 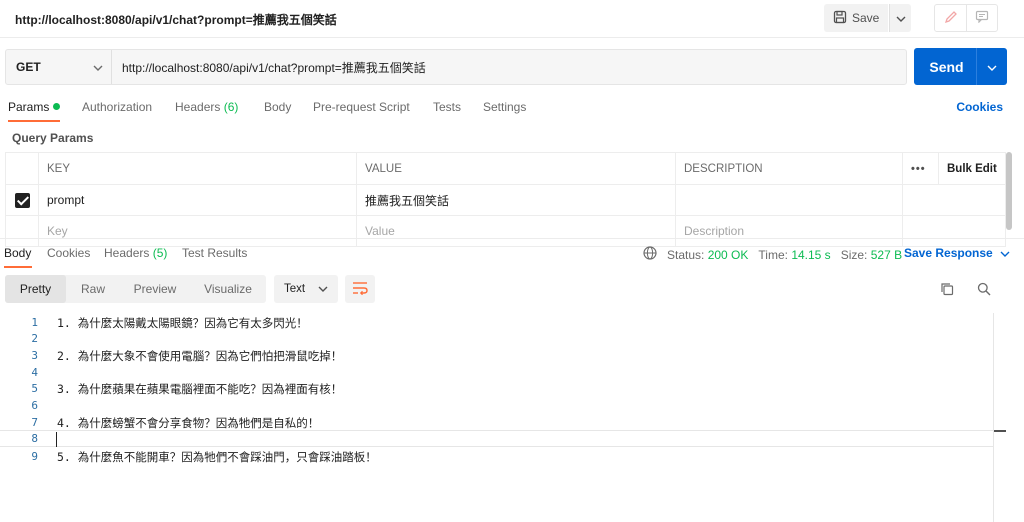 I want to click on tab-params: Params, so click(x=34, y=107).